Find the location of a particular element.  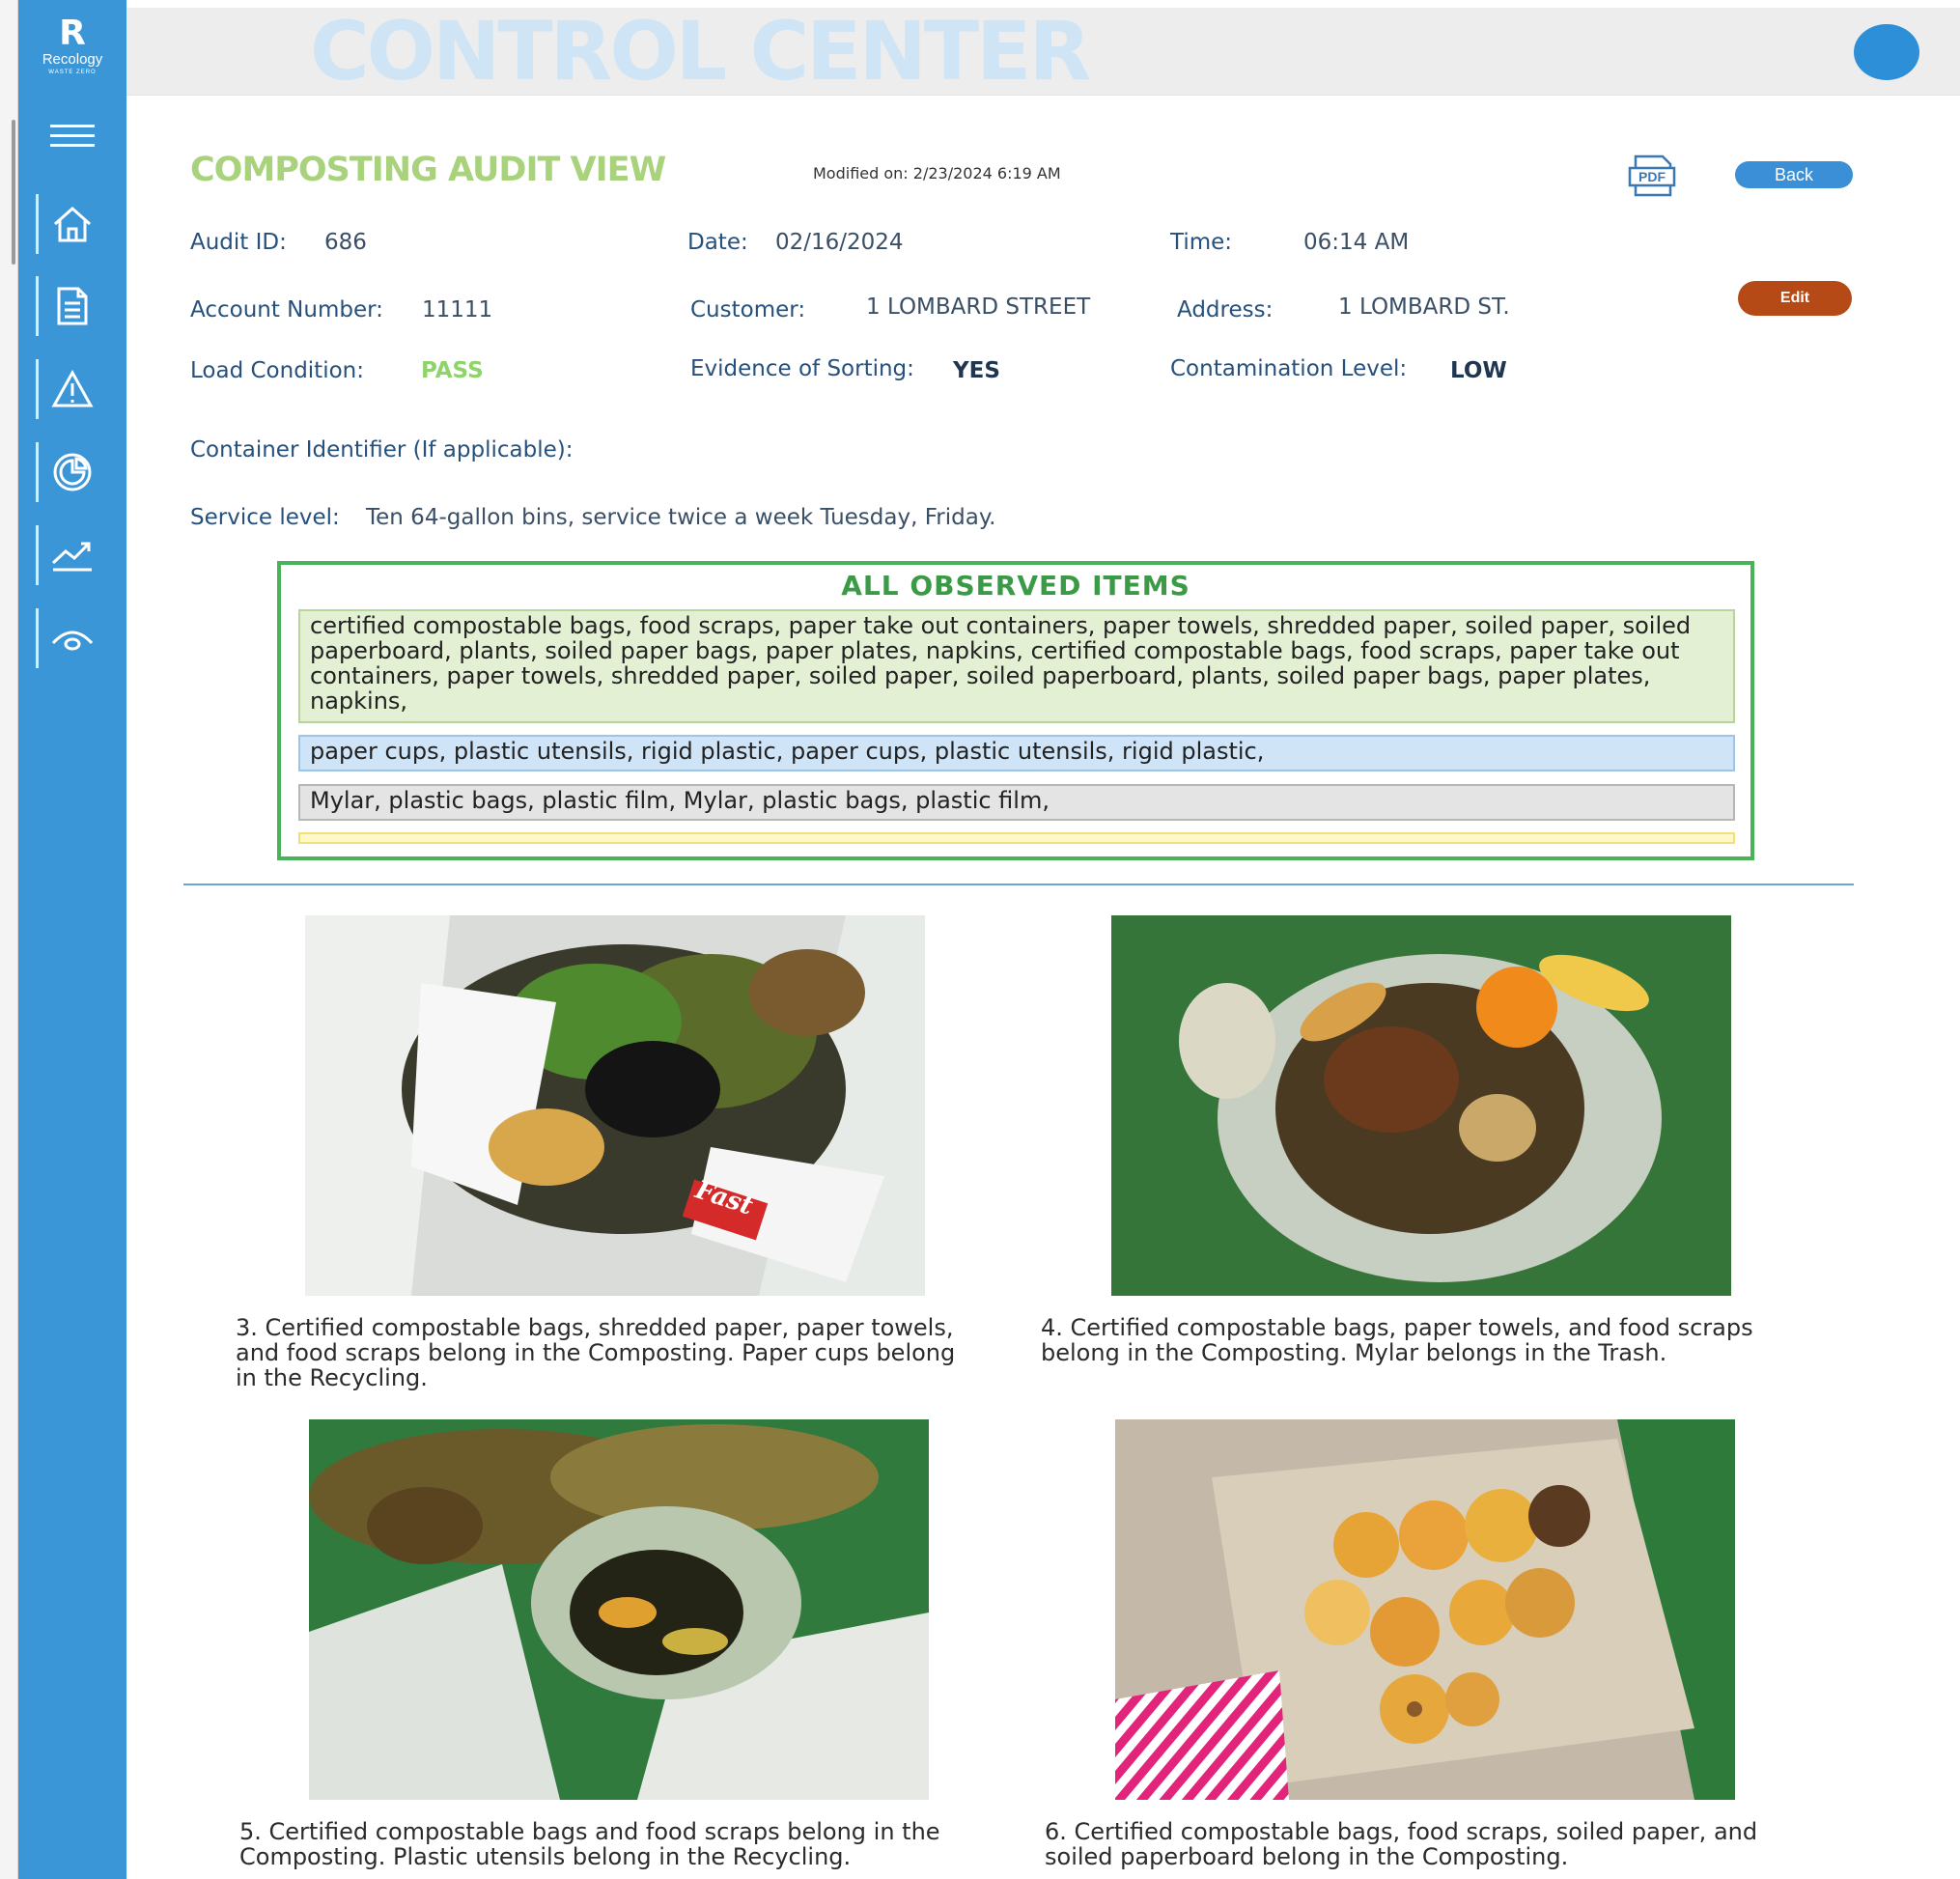

menu-icon is located at coordinates (73, 136).